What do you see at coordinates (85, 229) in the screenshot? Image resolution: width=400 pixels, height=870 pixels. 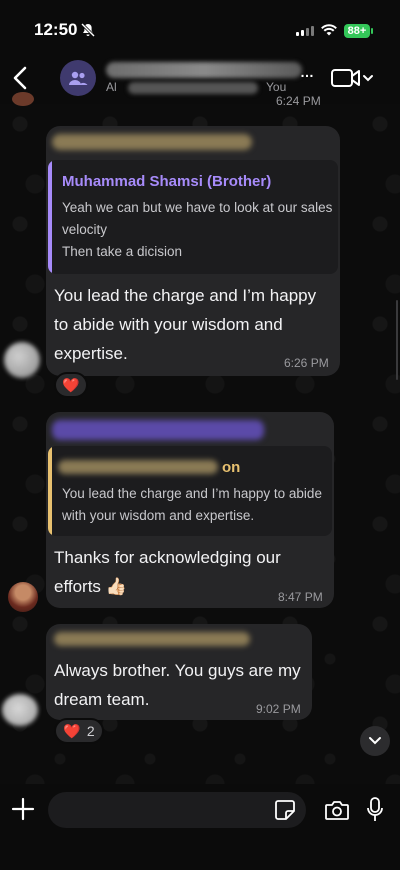 I see `quoted-text-line: velocity` at bounding box center [85, 229].